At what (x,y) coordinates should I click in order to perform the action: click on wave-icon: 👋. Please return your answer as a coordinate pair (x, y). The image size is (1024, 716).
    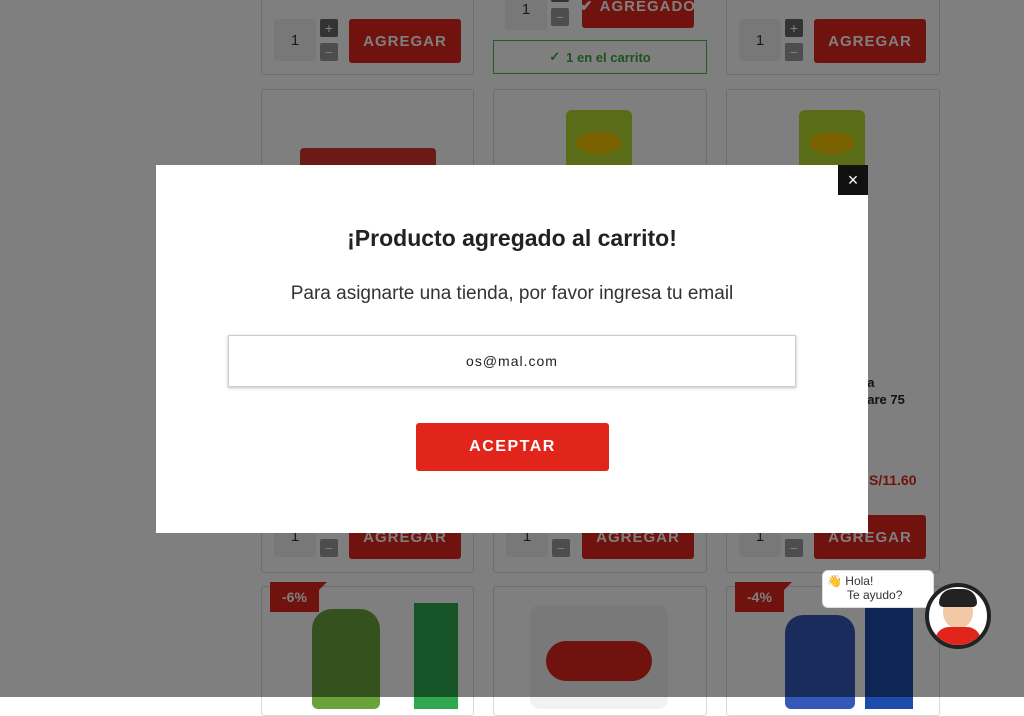
    Looking at the image, I should click on (834, 581).